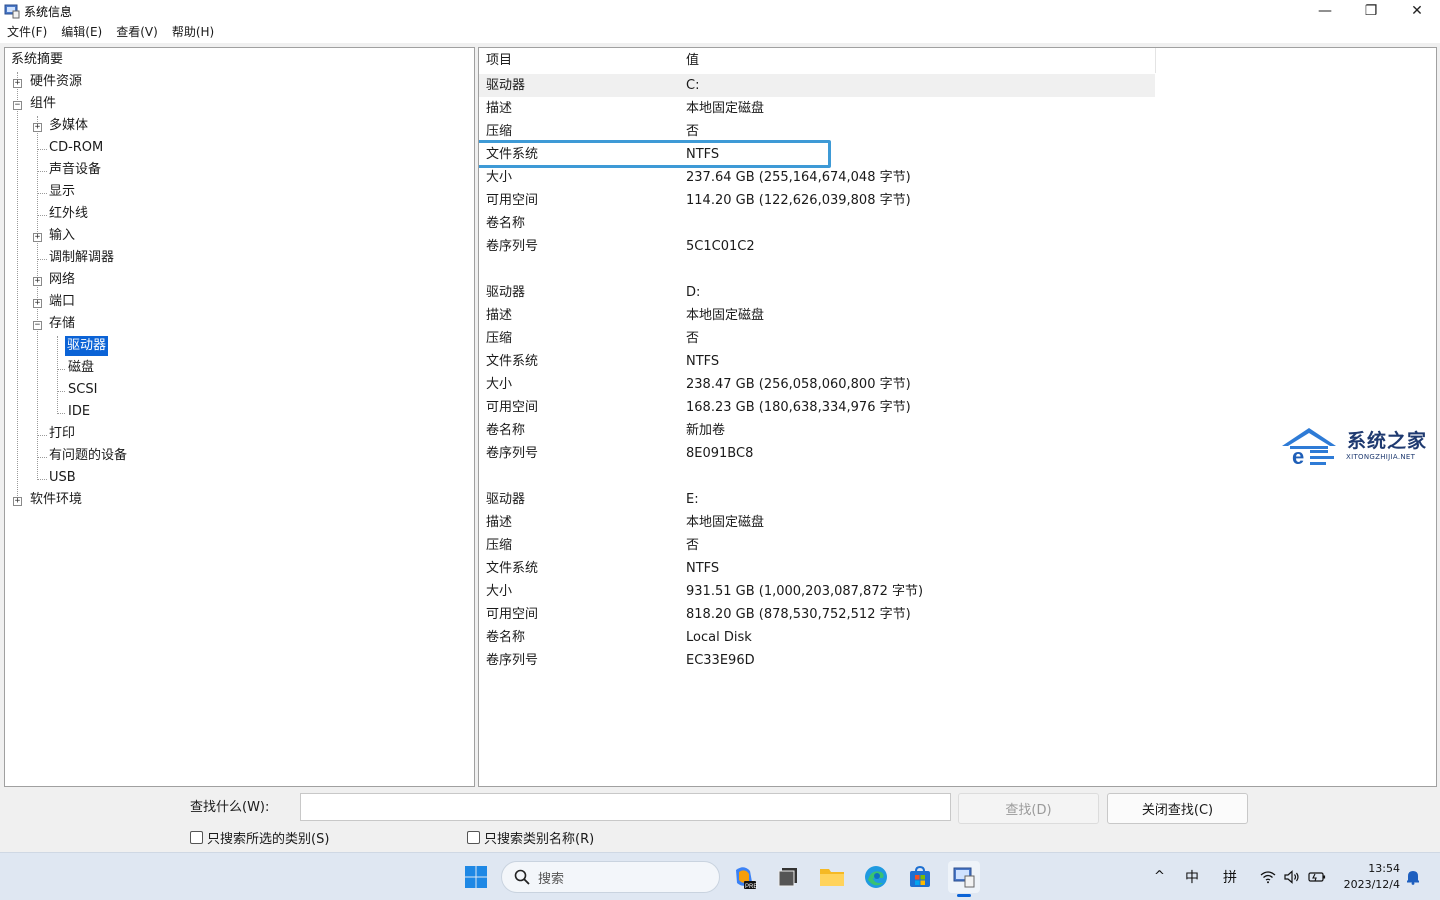  What do you see at coordinates (506, 430) in the screenshot?
I see `detail-item-cell: 卷名称` at bounding box center [506, 430].